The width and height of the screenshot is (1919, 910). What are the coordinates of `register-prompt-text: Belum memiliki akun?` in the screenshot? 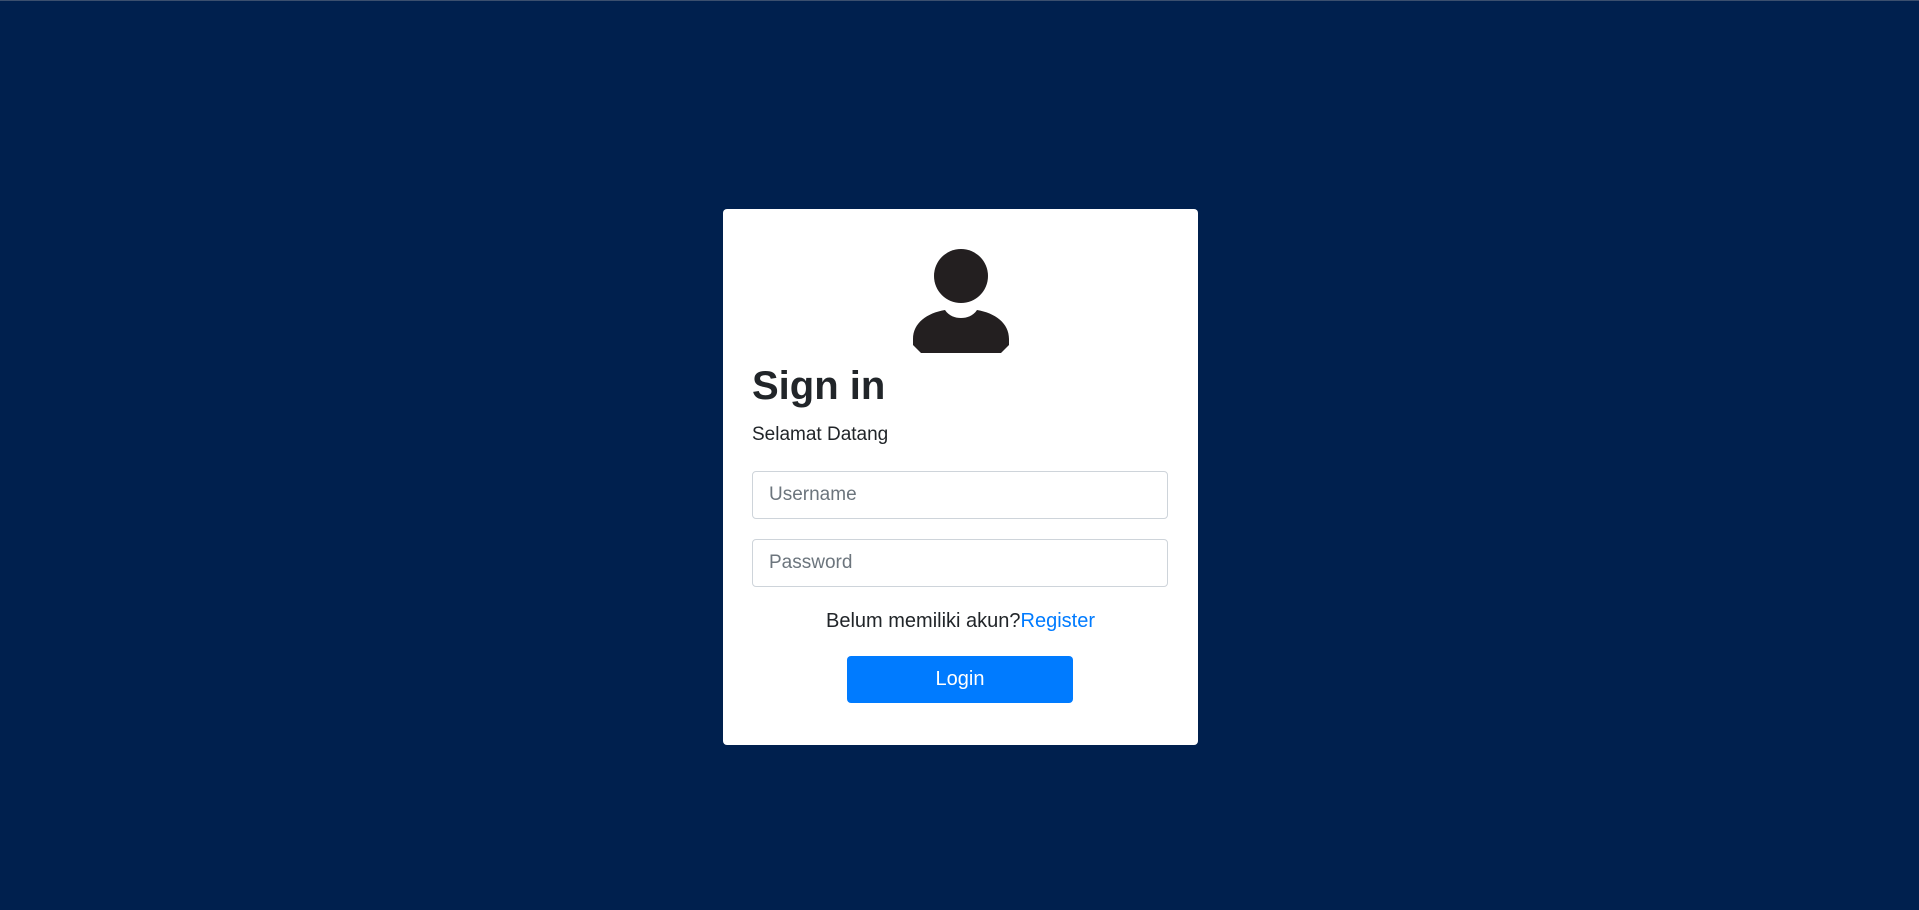 It's located at (923, 621).